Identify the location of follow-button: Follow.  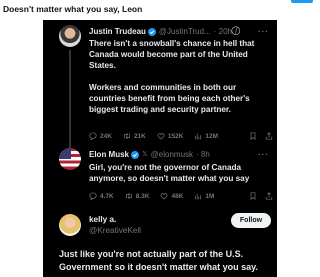
(251, 220).